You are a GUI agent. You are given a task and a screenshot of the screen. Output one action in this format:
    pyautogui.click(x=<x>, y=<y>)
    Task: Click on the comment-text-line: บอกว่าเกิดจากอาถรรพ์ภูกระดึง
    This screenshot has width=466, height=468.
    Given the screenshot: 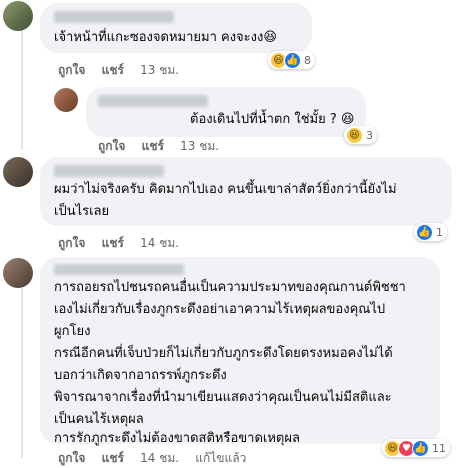 What is the action you would take?
    pyautogui.click(x=140, y=375)
    